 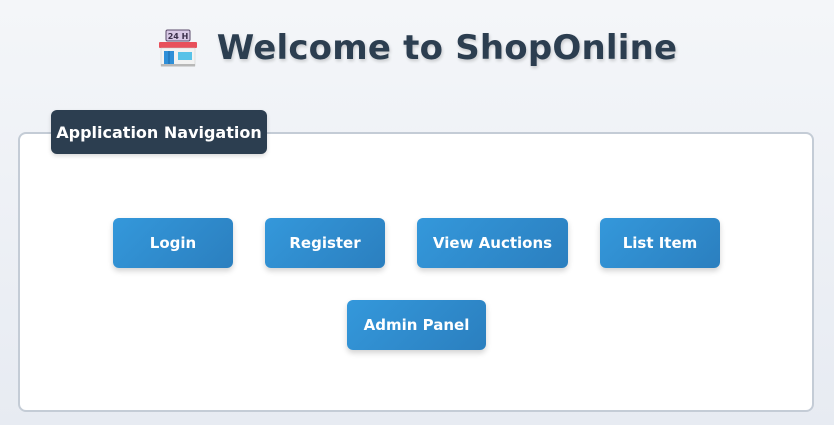 What do you see at coordinates (177, 36) in the screenshot?
I see `store-sign-text: 24 H` at bounding box center [177, 36].